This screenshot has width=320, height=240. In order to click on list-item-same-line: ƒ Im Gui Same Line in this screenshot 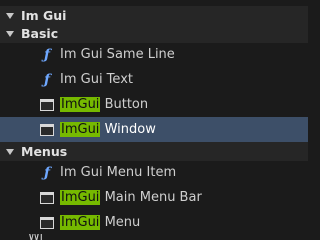, I will do `click(154, 54)`.